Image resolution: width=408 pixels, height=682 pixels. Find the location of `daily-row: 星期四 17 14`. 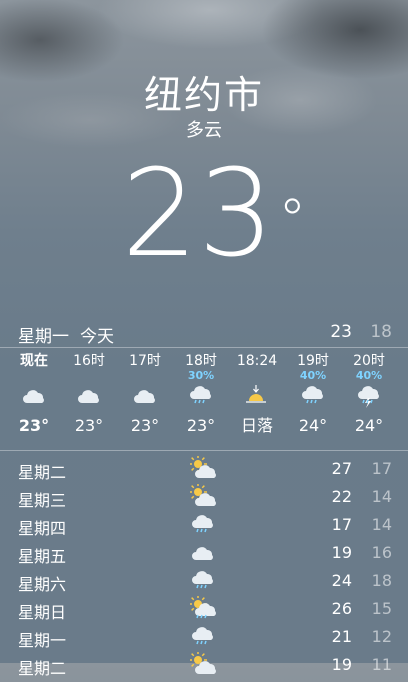

daily-row: 星期四 17 14 is located at coordinates (205, 526).